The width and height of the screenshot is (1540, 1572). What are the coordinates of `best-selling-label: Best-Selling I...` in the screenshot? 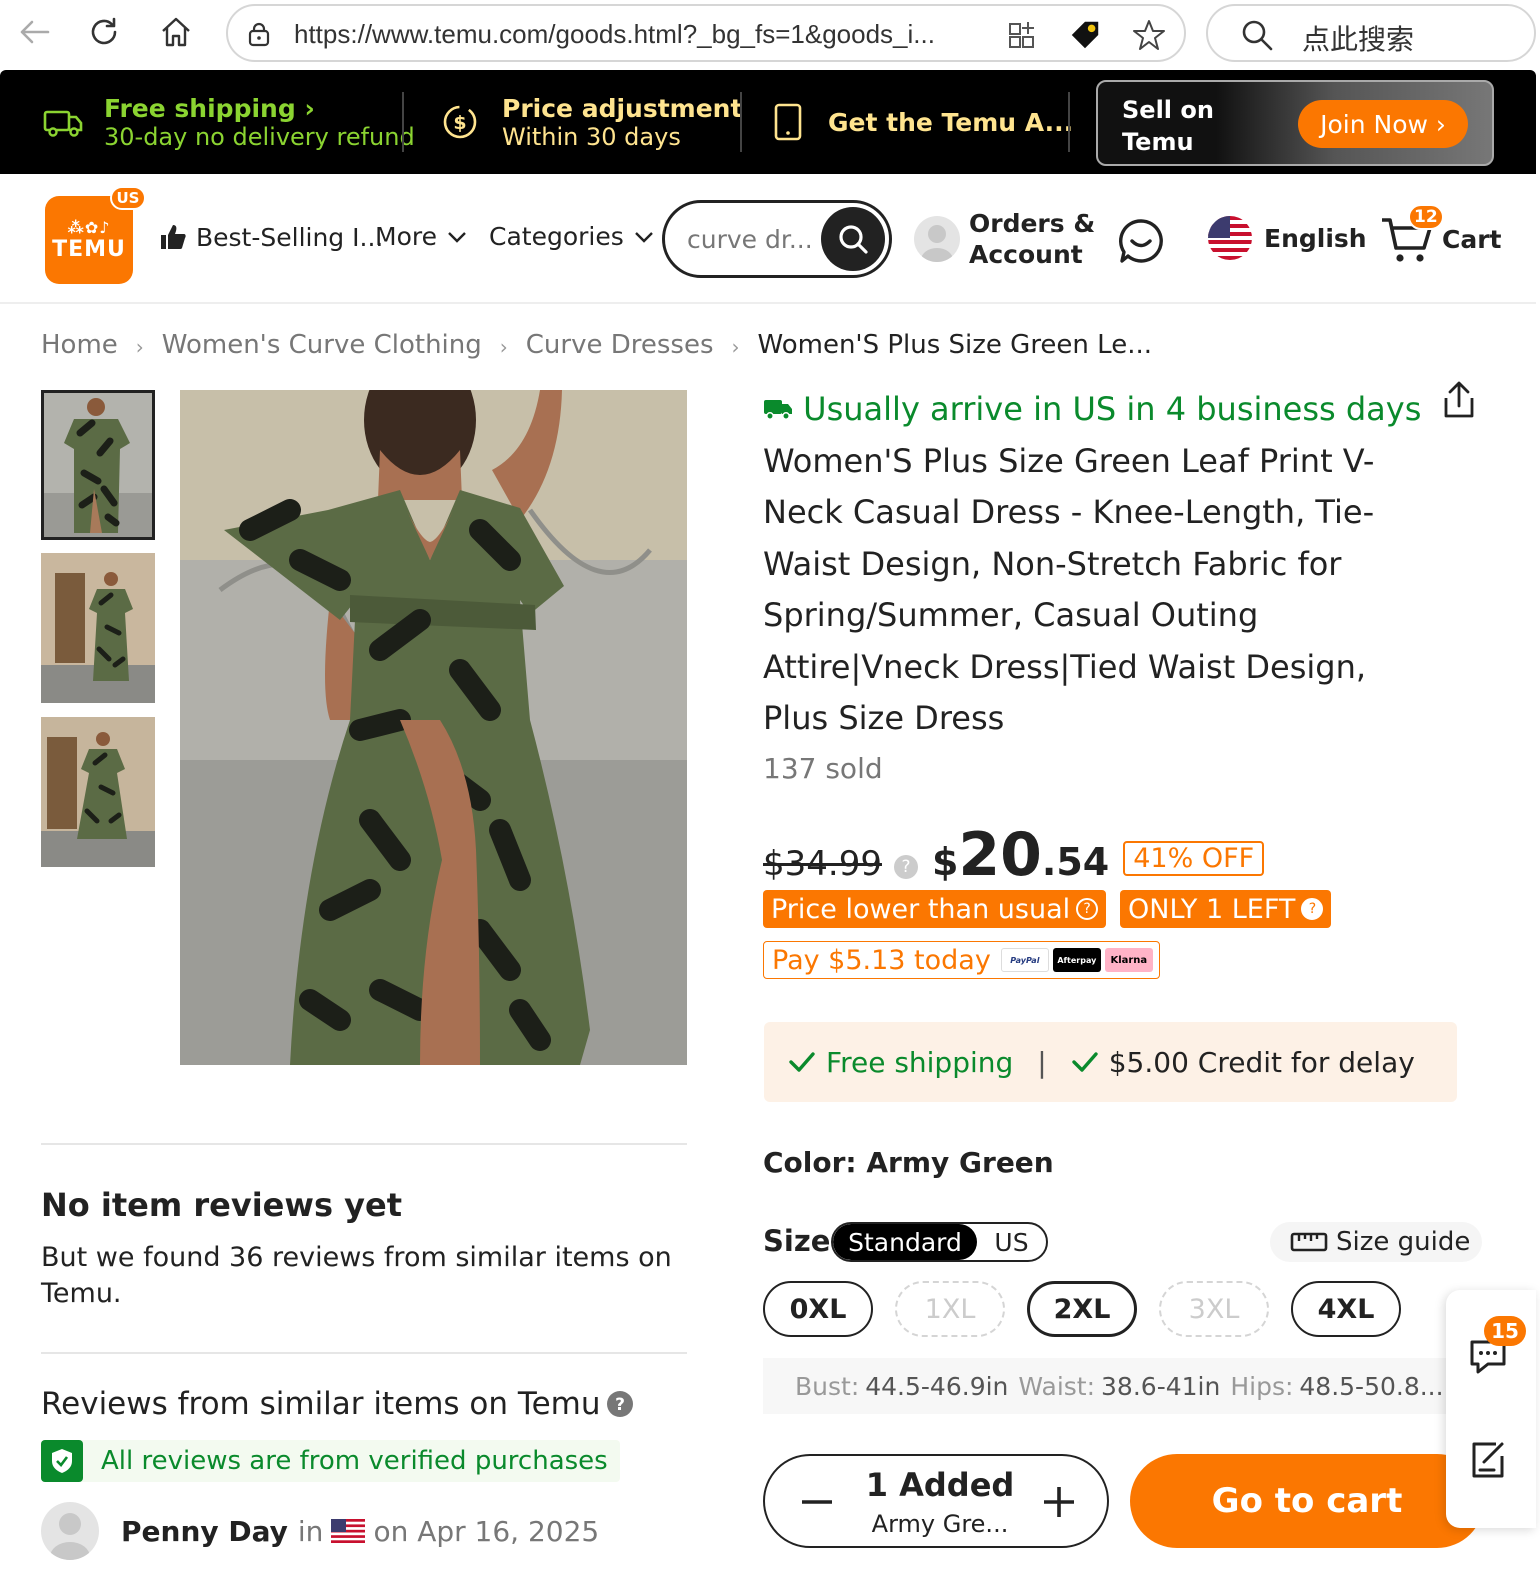 It's located at (290, 237).